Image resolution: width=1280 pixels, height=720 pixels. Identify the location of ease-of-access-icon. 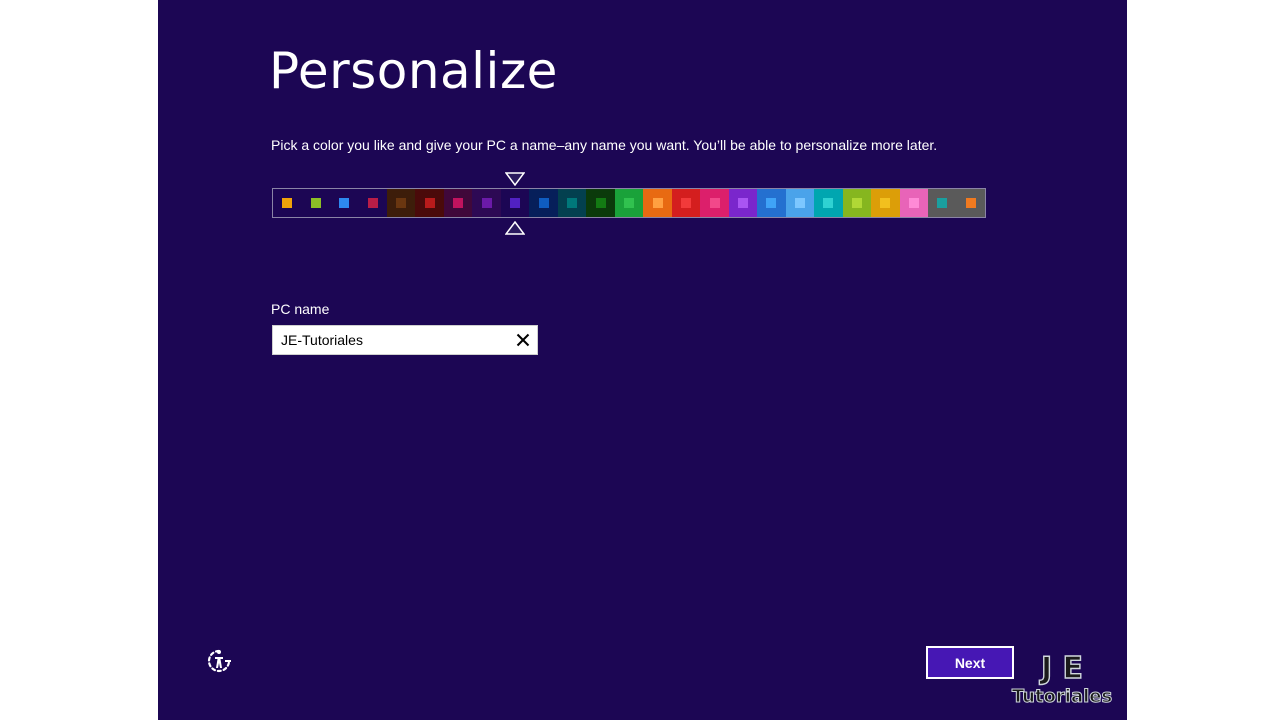
(219, 661).